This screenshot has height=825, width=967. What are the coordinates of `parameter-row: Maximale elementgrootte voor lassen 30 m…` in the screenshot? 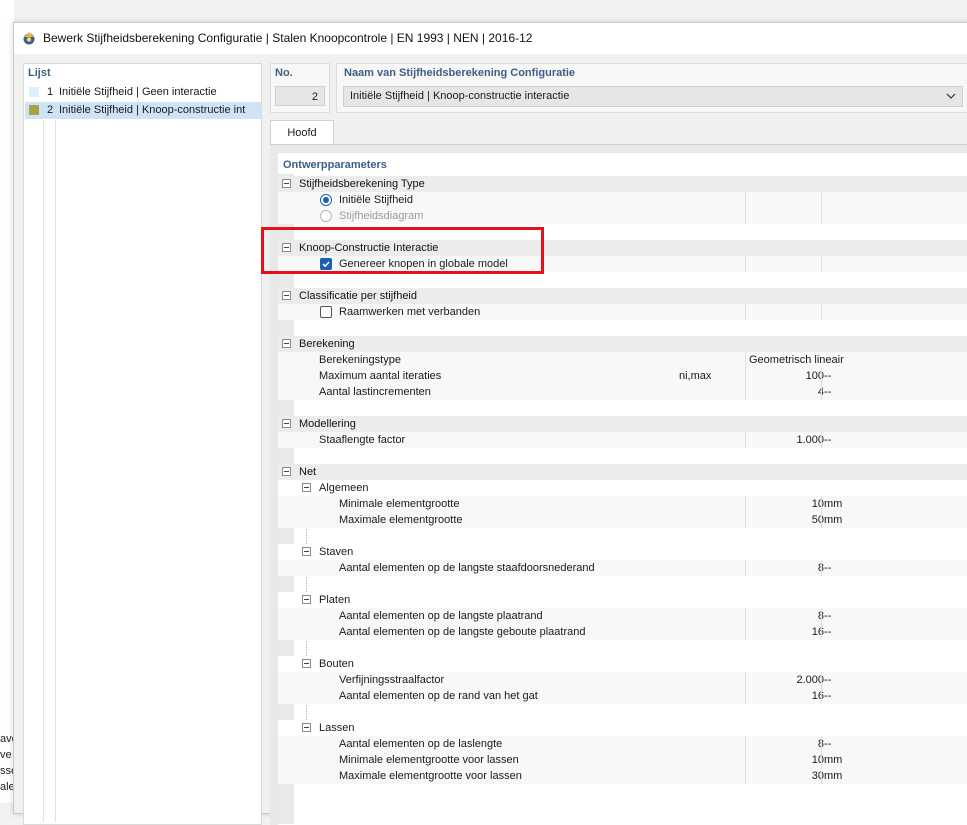 It's located at (622, 776).